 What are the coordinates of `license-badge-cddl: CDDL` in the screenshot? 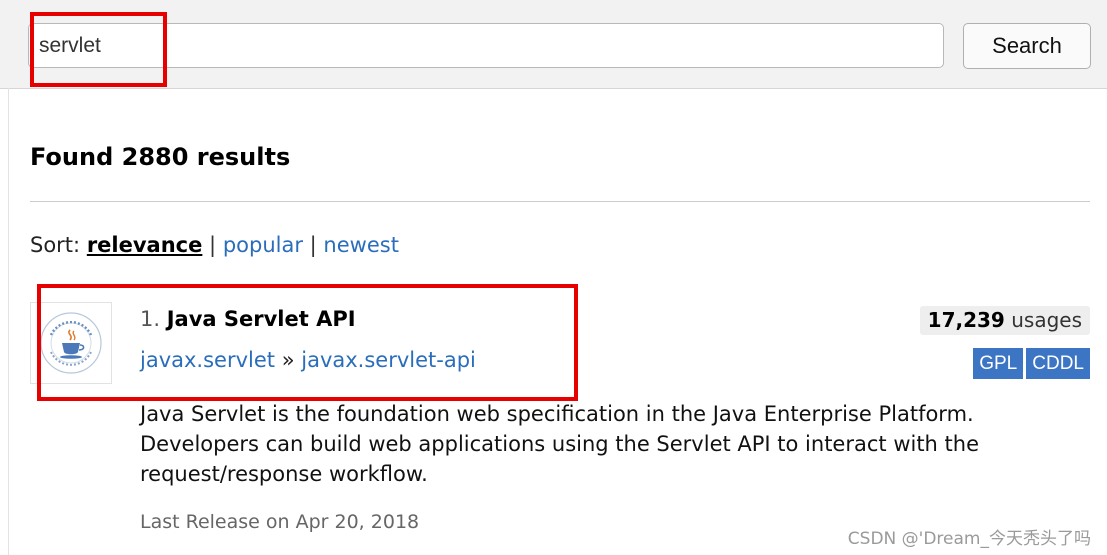 It's located at (1058, 363).